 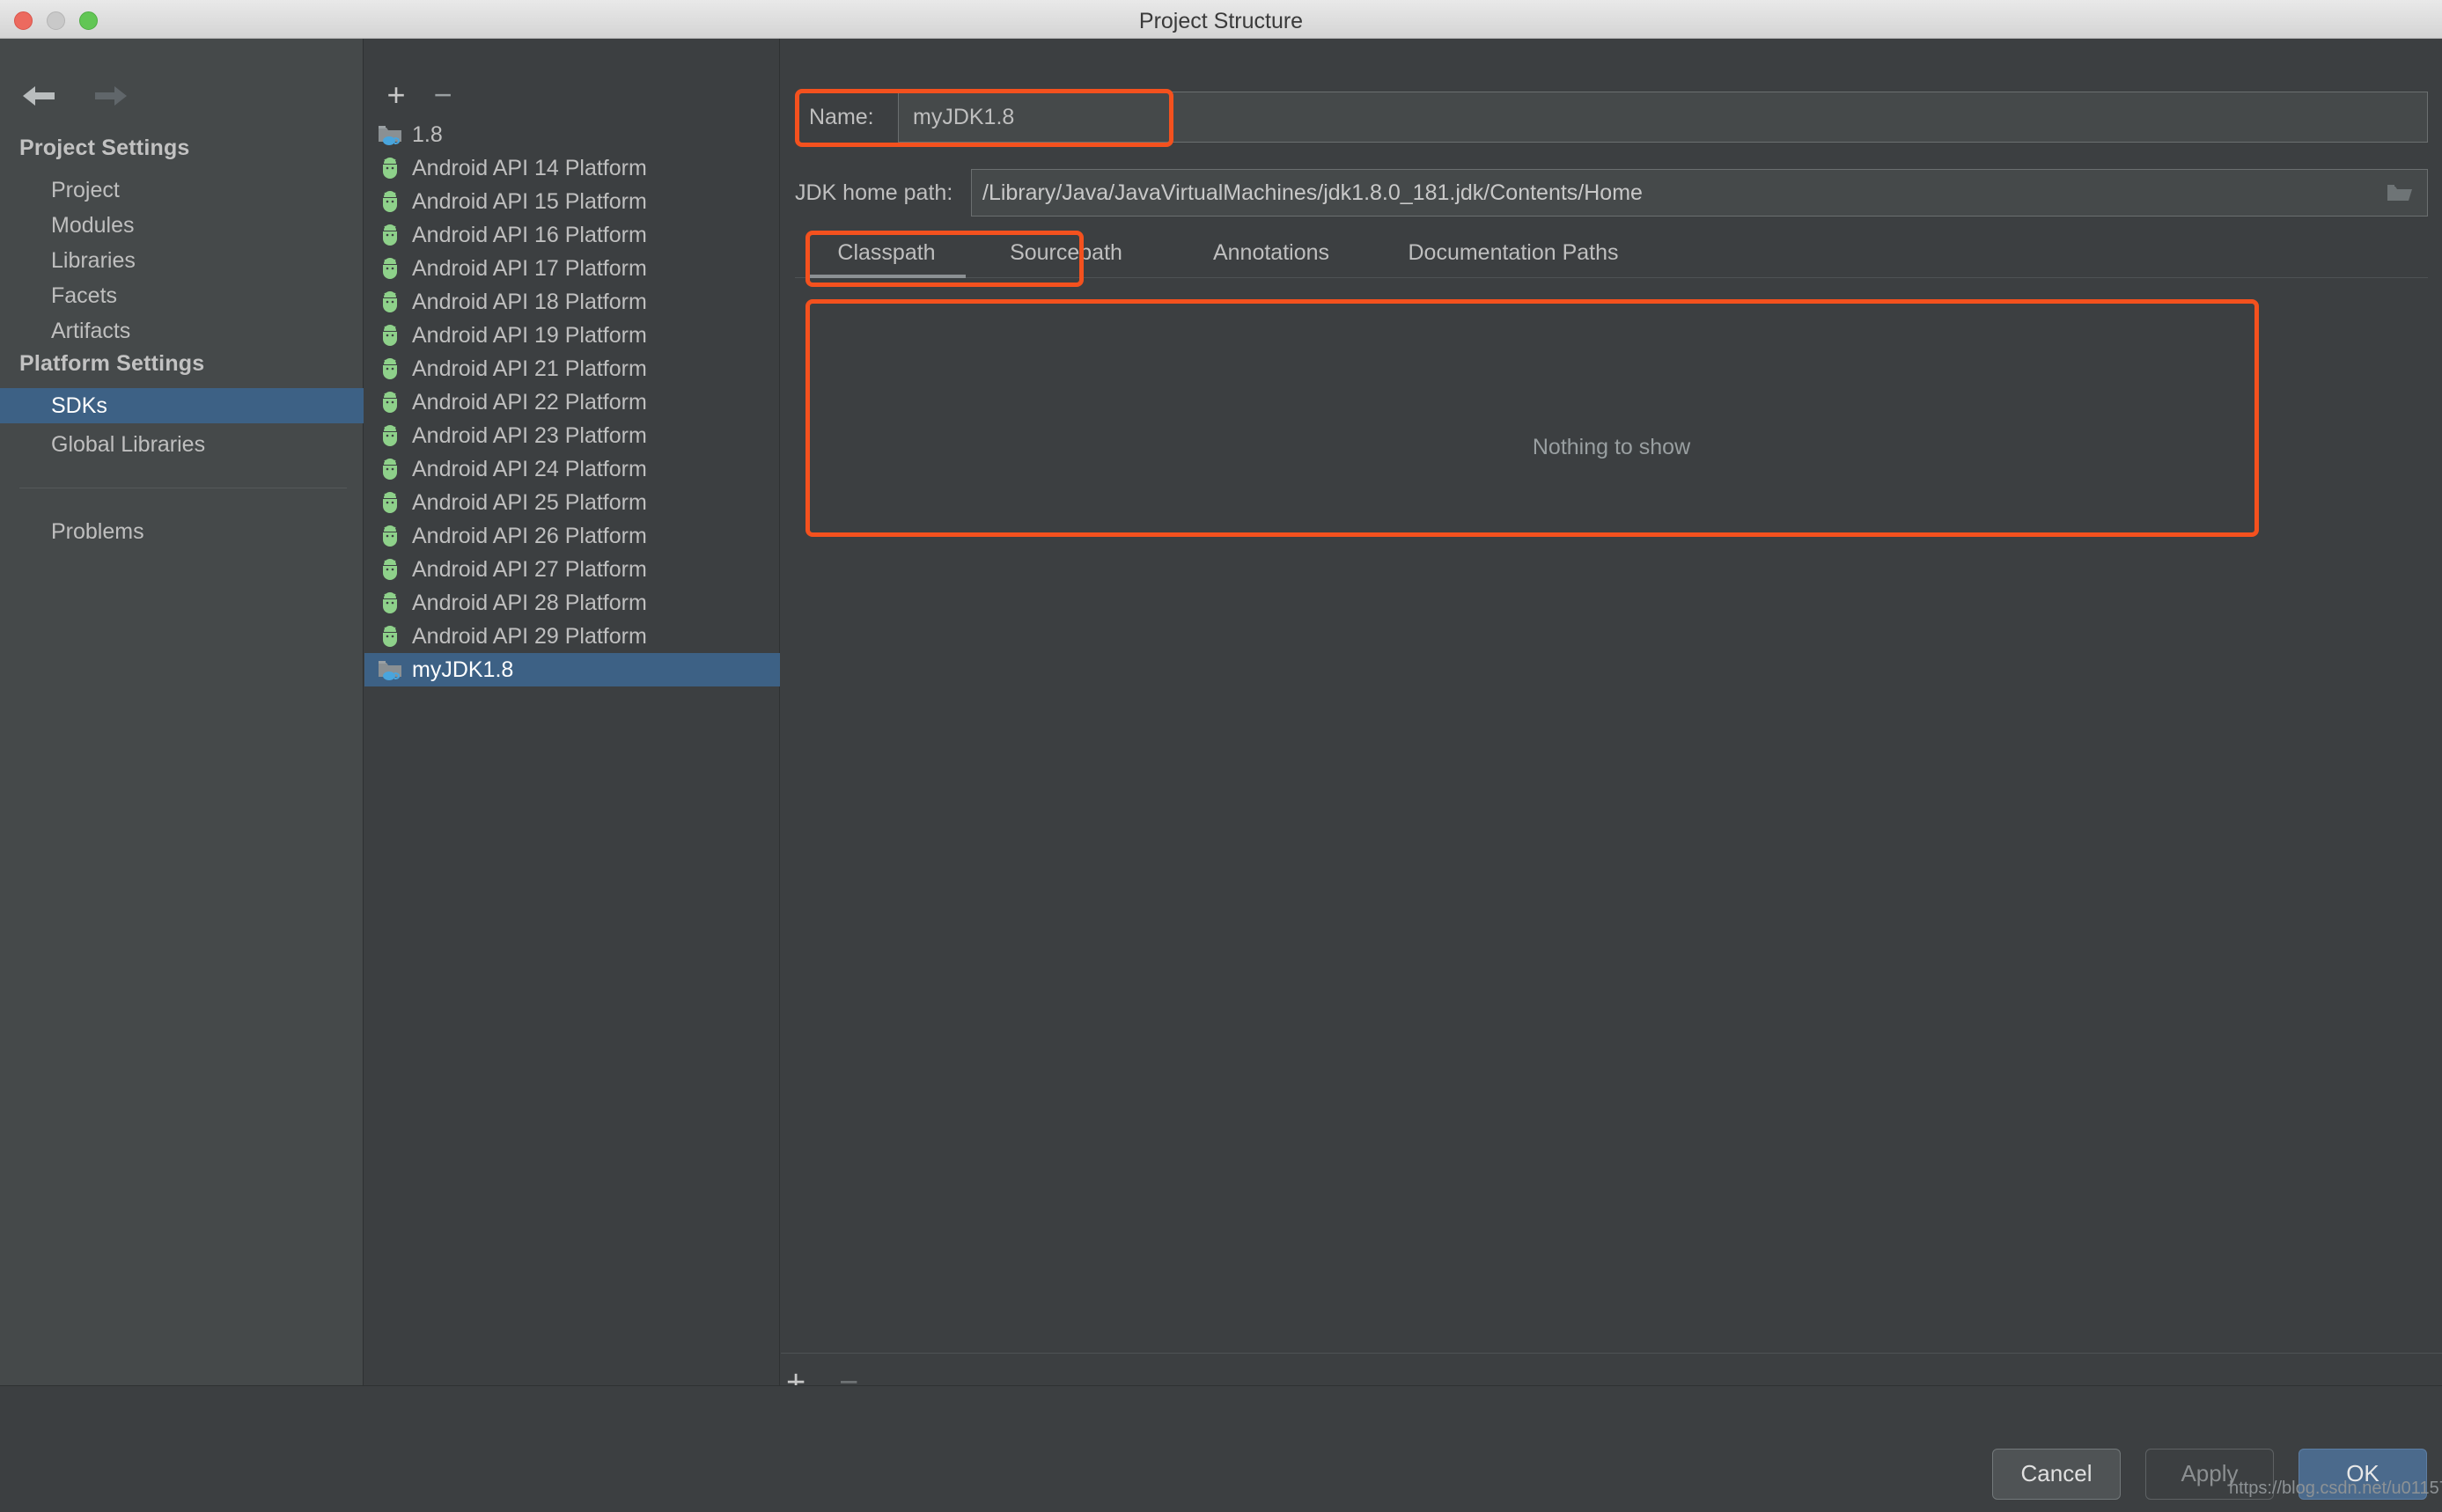 I want to click on list-item: Android API 25 Platform, so click(x=572, y=502).